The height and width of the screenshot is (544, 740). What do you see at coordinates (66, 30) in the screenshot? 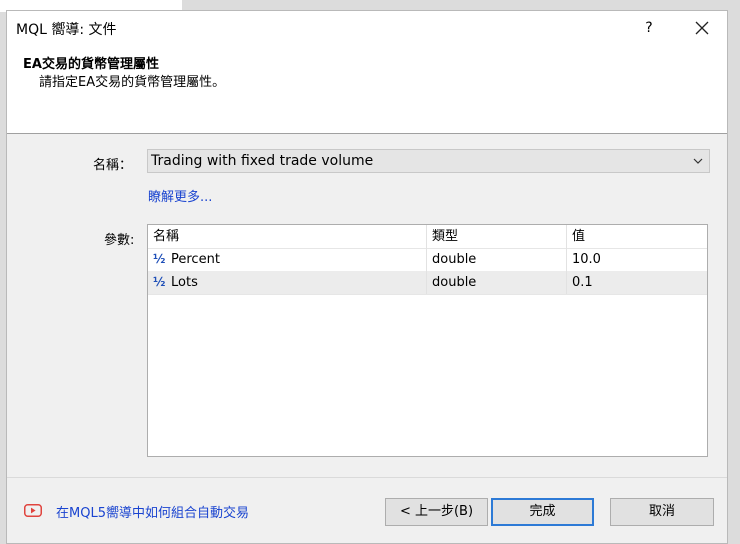
I see `window-title: MQL 嚮導: 文件` at bounding box center [66, 30].